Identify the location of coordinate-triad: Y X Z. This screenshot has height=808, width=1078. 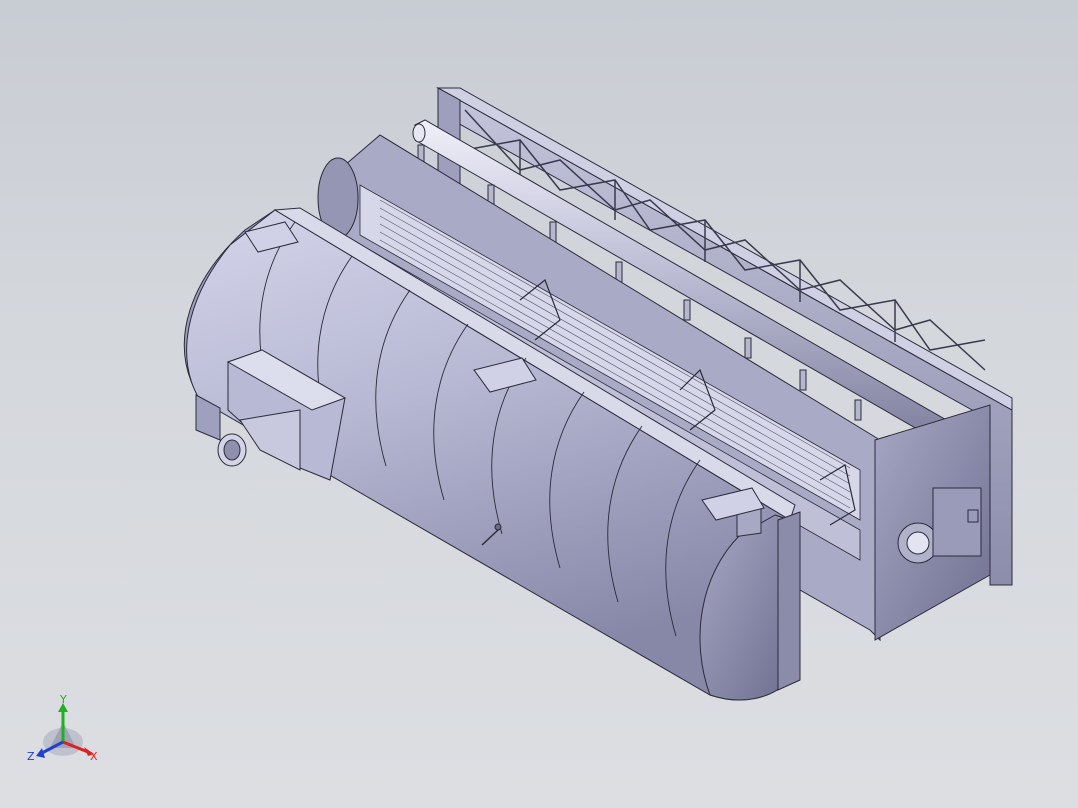
(67, 732).